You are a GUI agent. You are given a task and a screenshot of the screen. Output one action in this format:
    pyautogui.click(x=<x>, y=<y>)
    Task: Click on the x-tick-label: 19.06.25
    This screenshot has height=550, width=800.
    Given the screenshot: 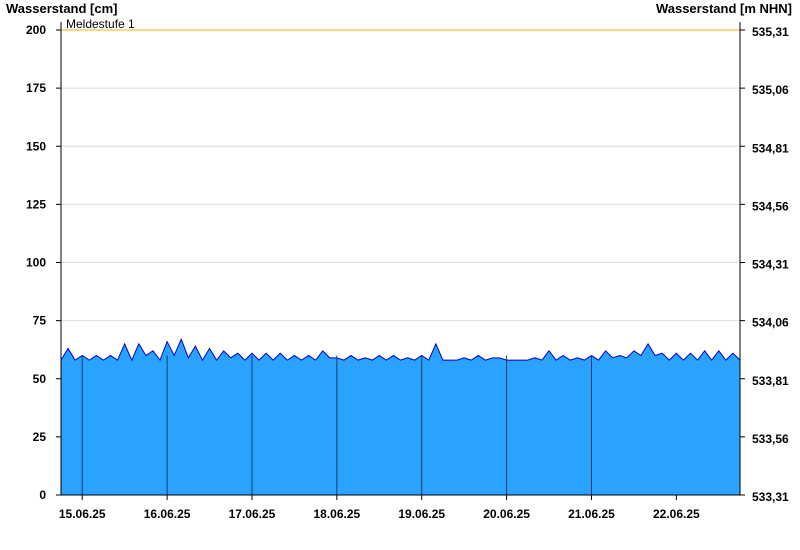 What is the action you would take?
    pyautogui.click(x=421, y=514)
    